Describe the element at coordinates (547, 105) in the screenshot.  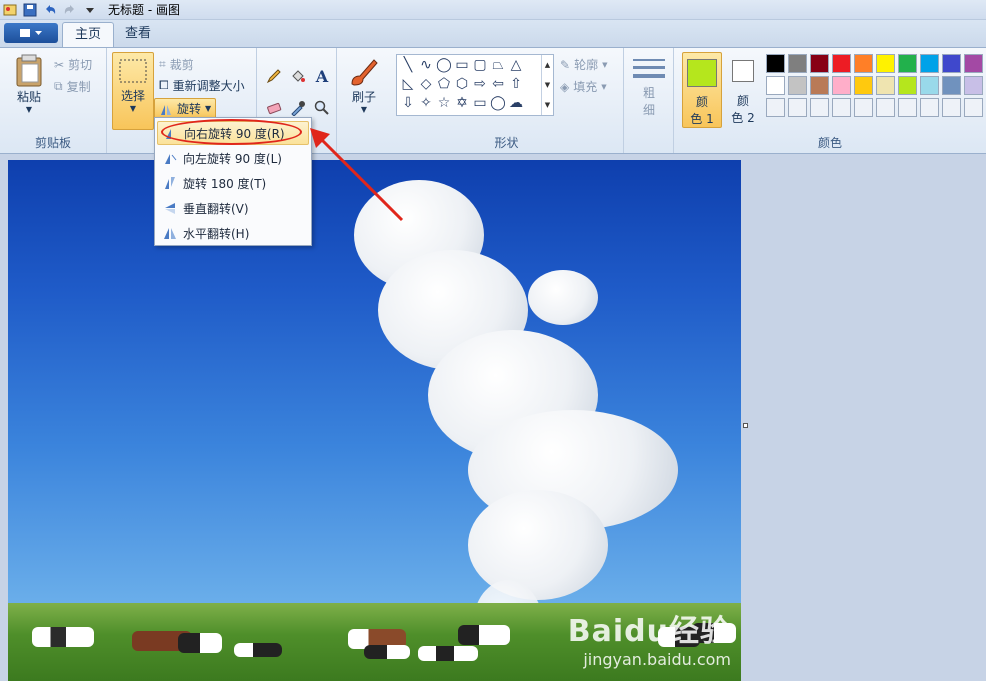
I see `gallery-expand-icon: ▼` at that location.